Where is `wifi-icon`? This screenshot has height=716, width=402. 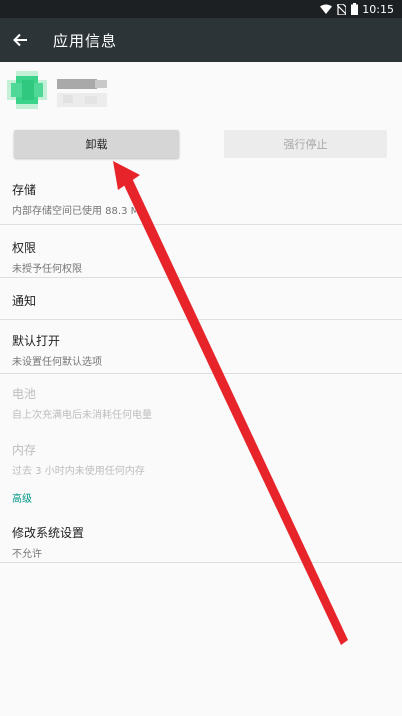 wifi-icon is located at coordinates (326, 9).